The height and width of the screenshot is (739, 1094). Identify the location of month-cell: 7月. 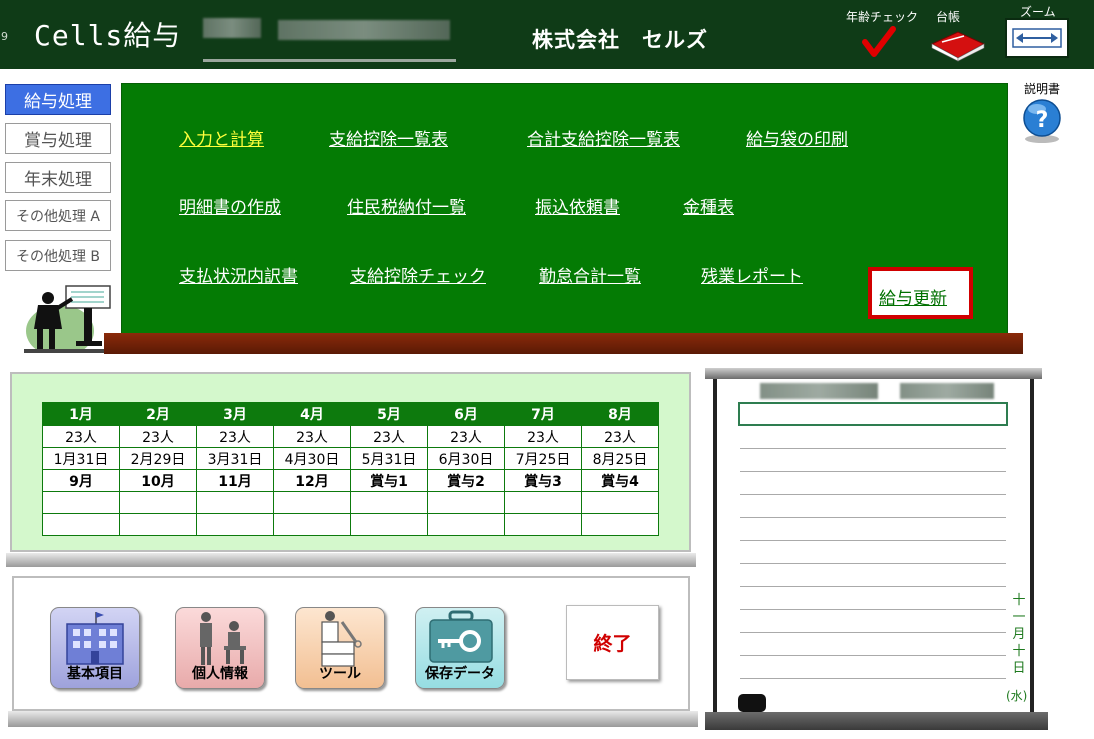
(543, 414).